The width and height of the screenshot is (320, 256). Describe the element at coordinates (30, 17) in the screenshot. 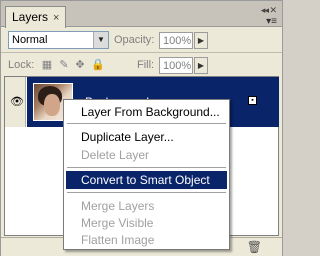

I see `tab-label: Layers` at that location.